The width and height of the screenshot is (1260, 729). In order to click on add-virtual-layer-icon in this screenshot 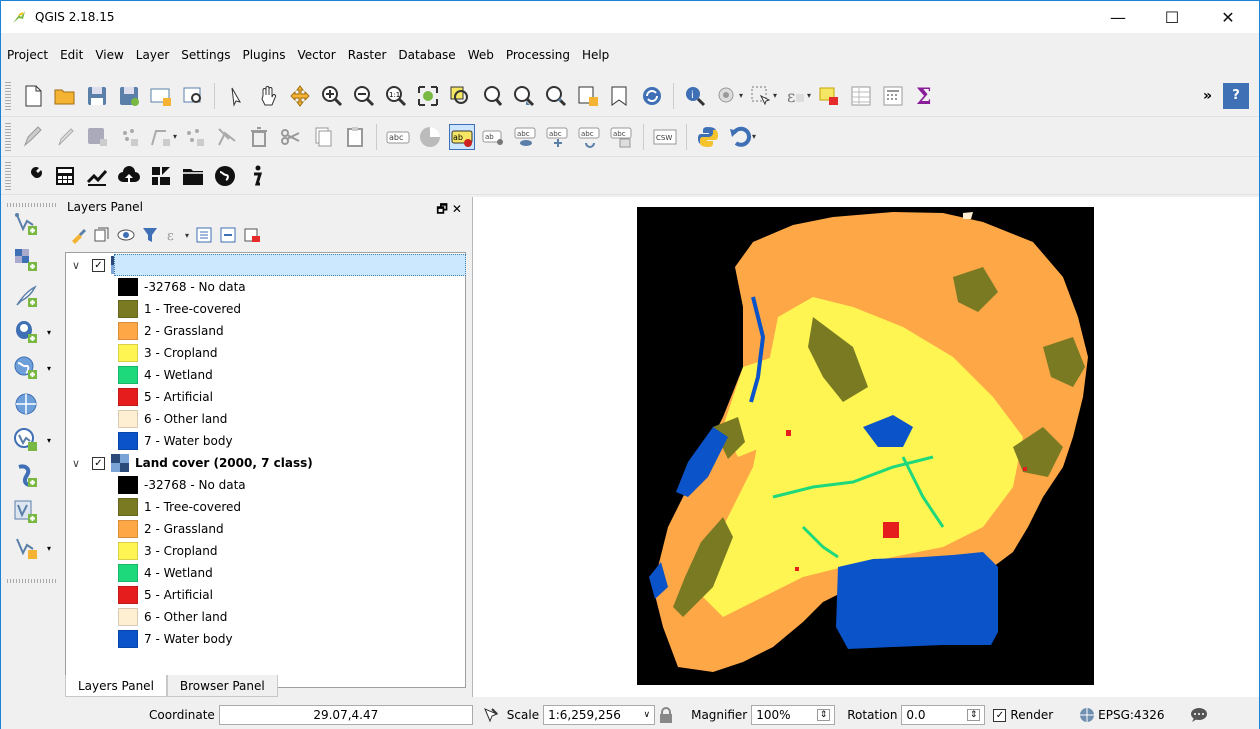, I will do `click(26, 512)`.